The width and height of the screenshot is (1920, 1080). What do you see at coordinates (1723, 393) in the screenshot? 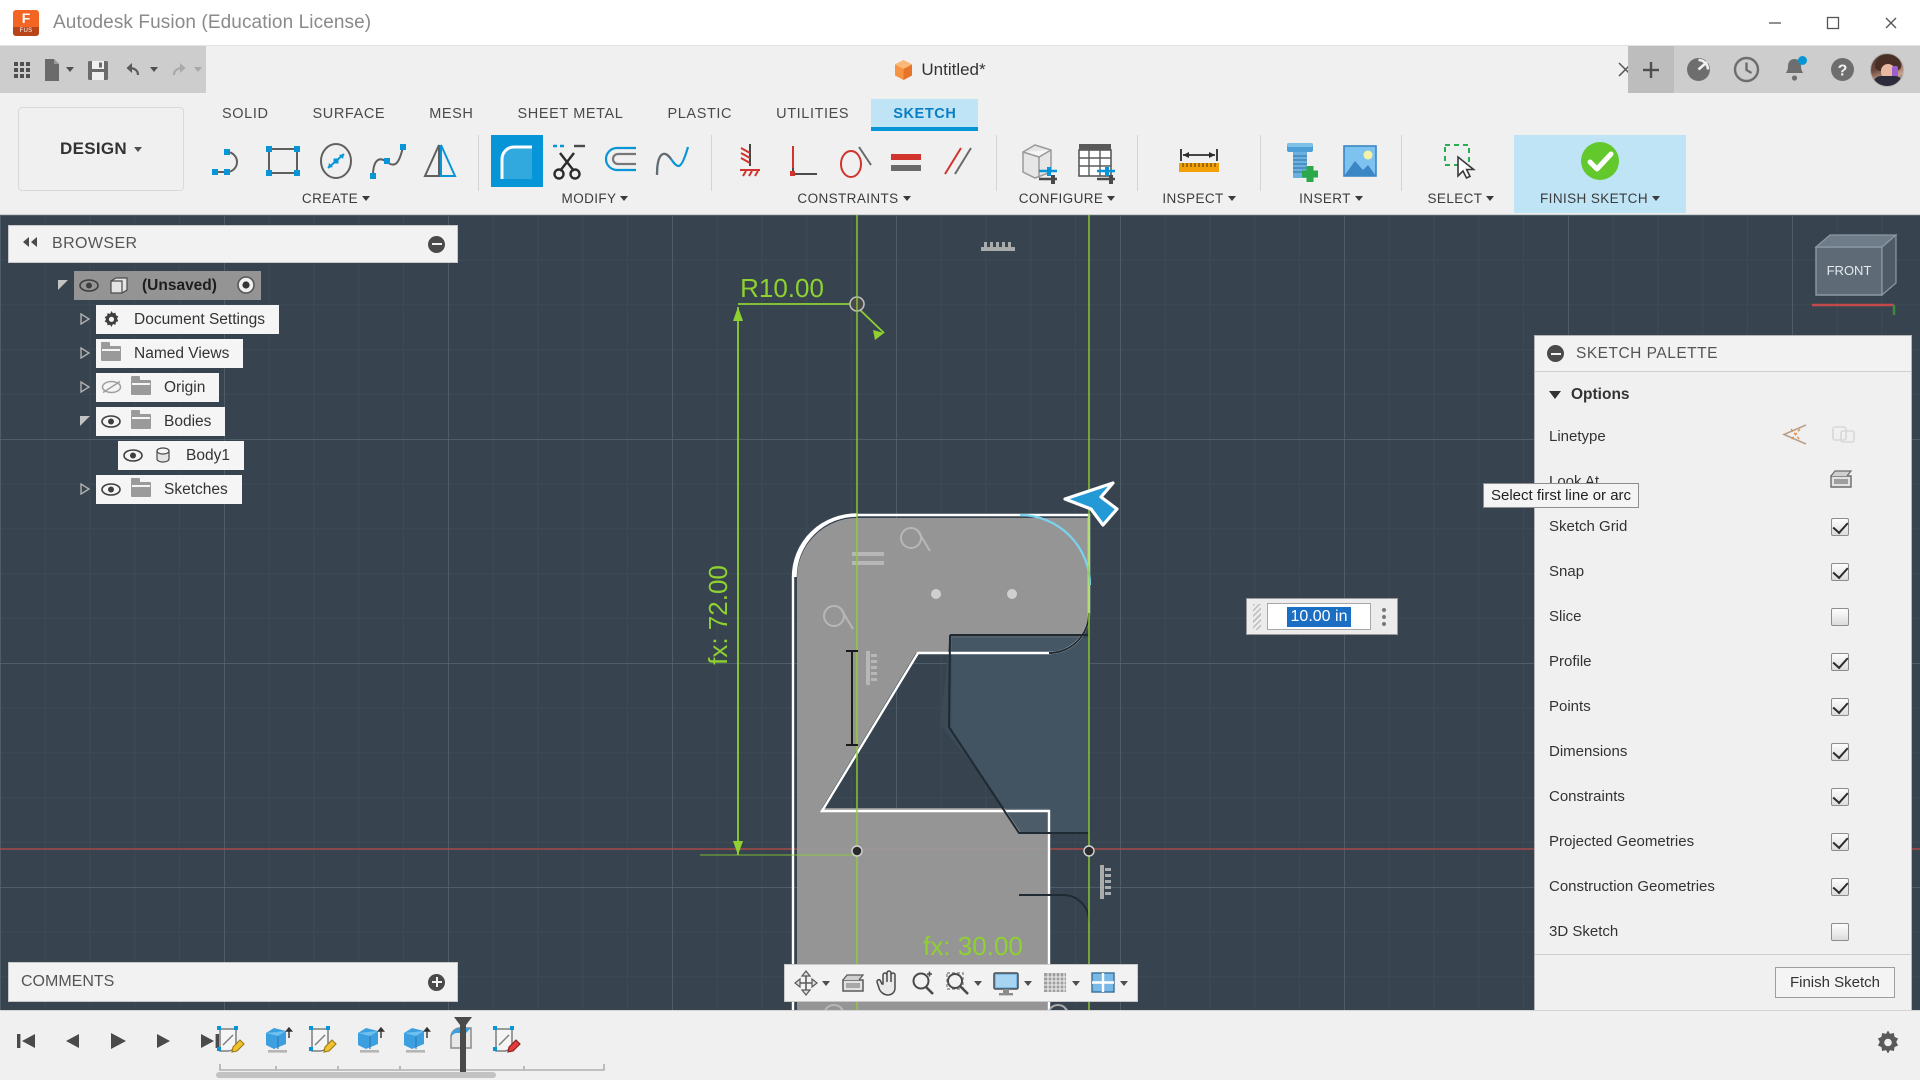
I see `options-section-header: Options` at bounding box center [1723, 393].